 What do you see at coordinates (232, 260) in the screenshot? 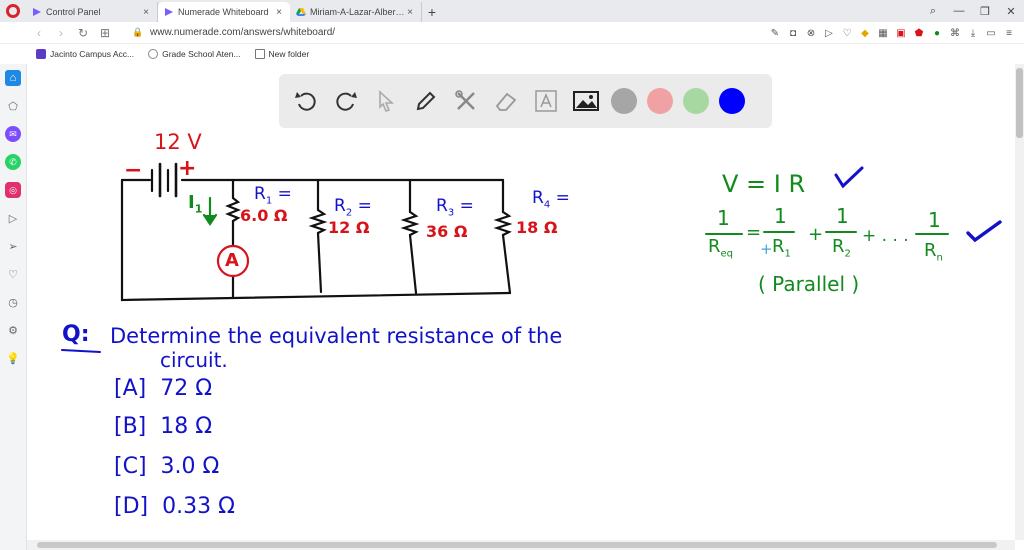
I see `ammeter-label: A` at bounding box center [232, 260].